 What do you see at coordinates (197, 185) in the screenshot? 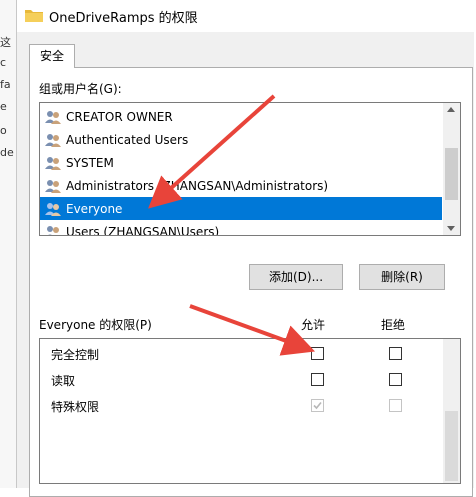
I see `user-label: Administrators (ZHANGSAN\Administrators)` at bounding box center [197, 185].